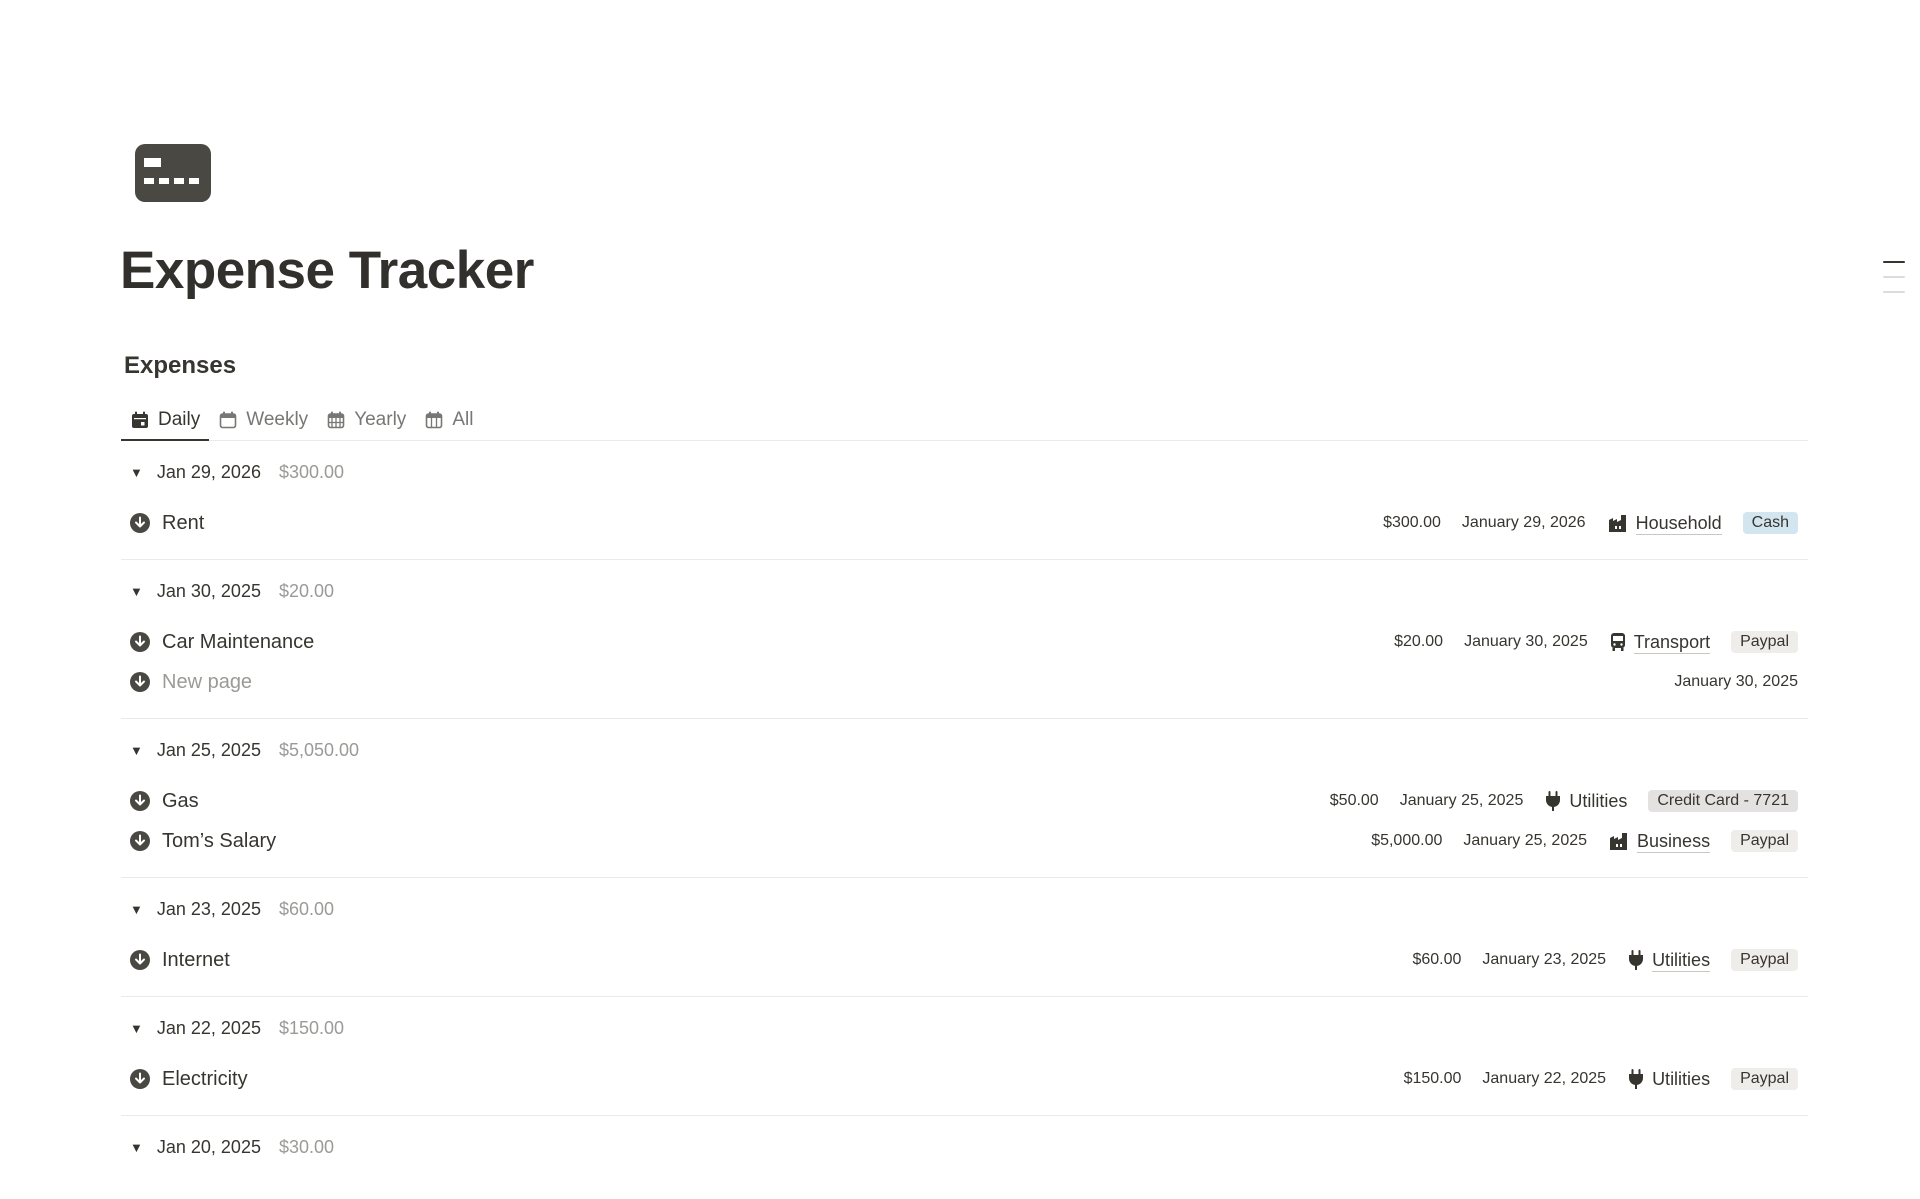 Image resolution: width=1920 pixels, height=1199 pixels. What do you see at coordinates (1406, 841) in the screenshot?
I see `amount: $5,000.00` at bounding box center [1406, 841].